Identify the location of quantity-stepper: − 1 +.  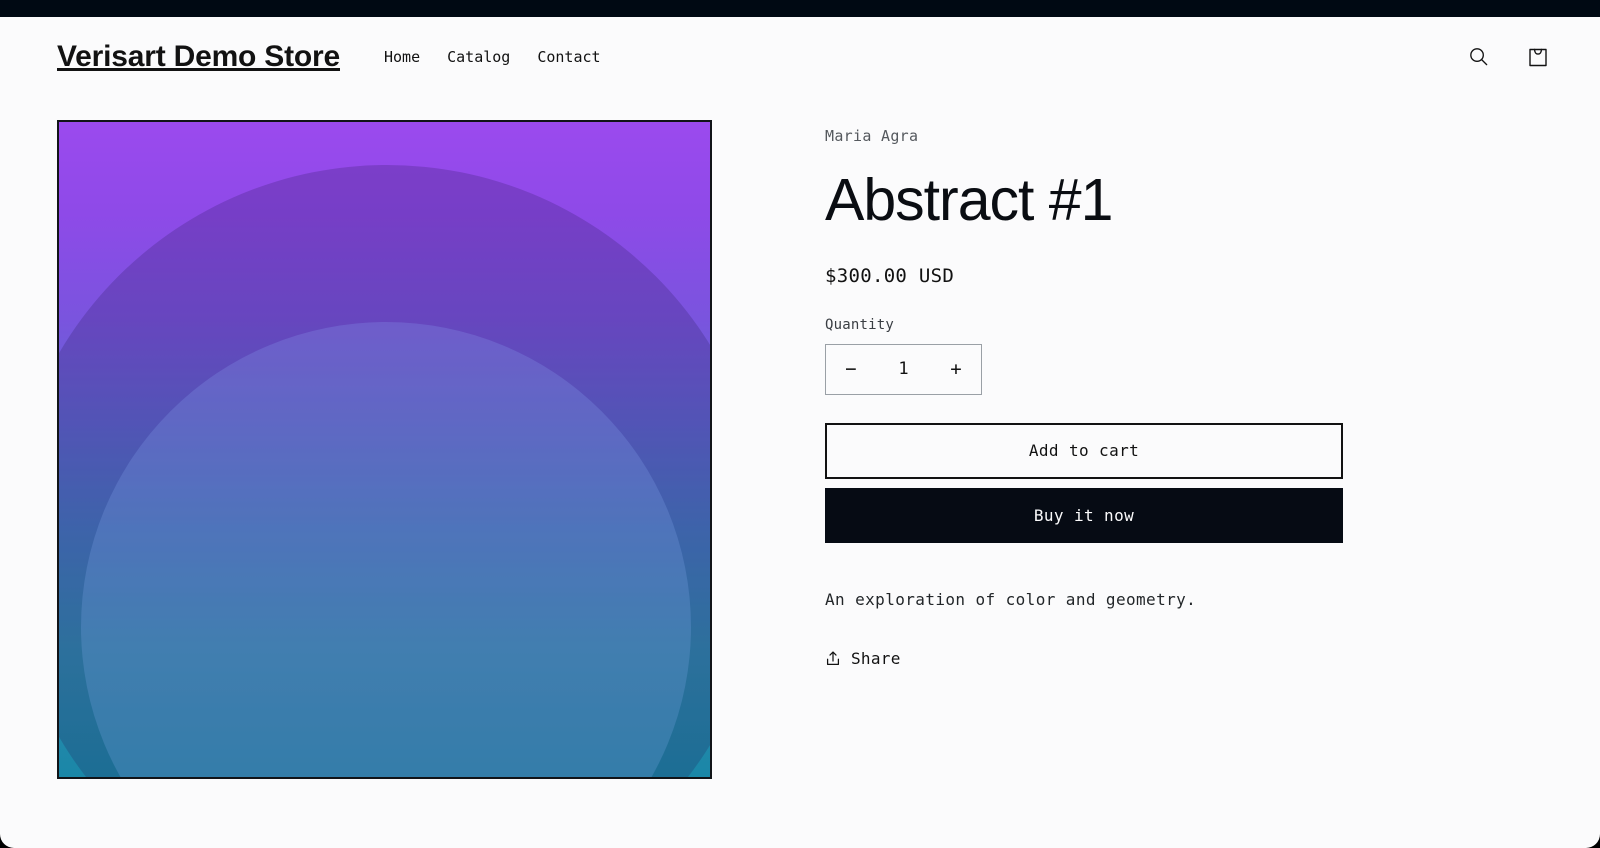
(903, 369).